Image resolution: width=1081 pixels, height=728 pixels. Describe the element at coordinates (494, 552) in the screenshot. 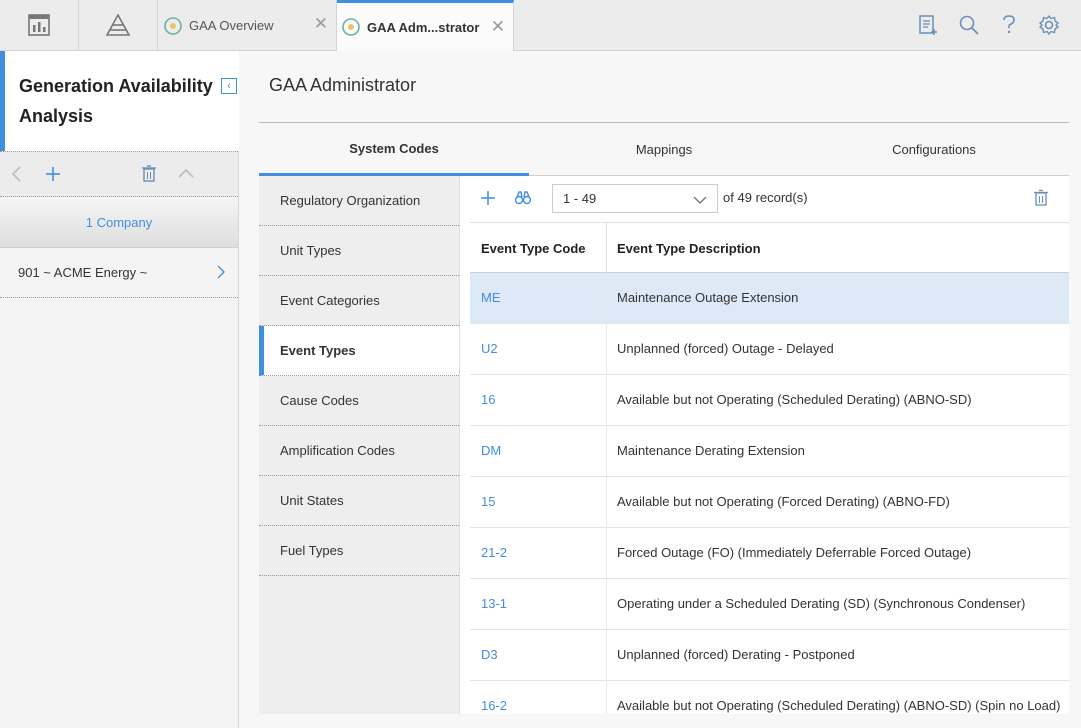

I see `event-type-code: 21-2` at that location.